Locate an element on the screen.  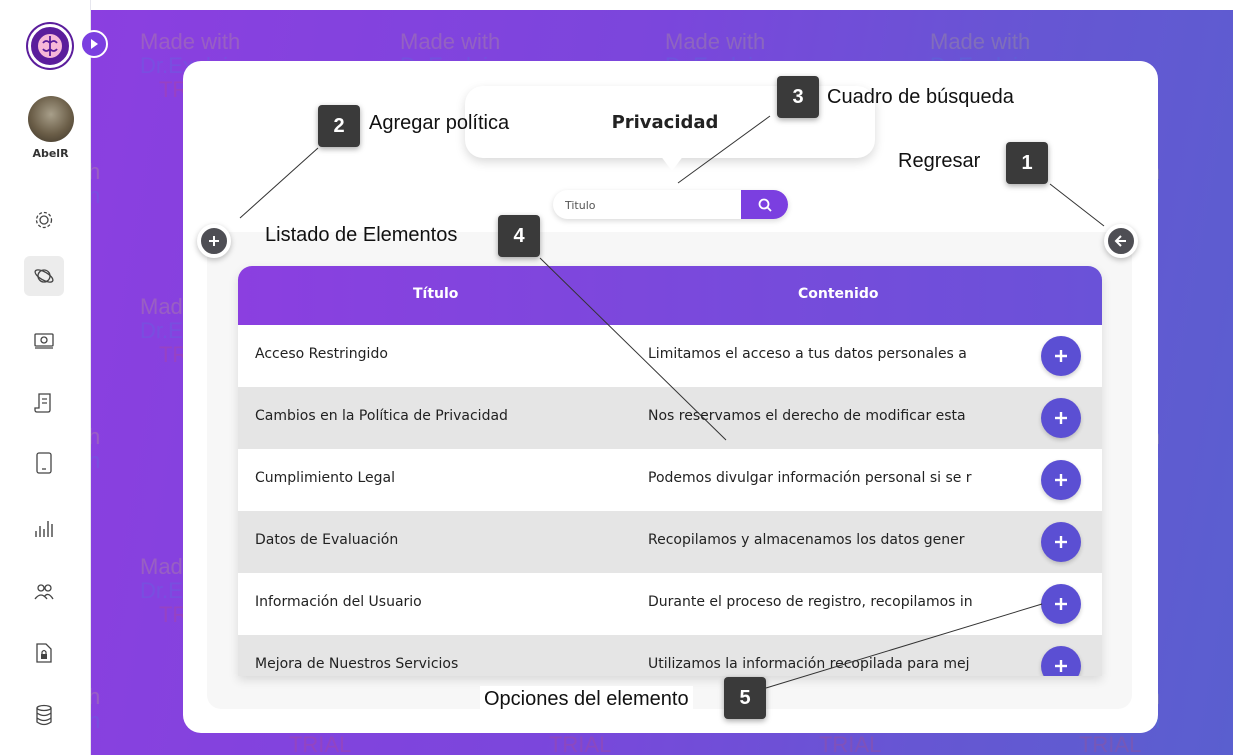
search-icon is located at coordinates (765, 205).